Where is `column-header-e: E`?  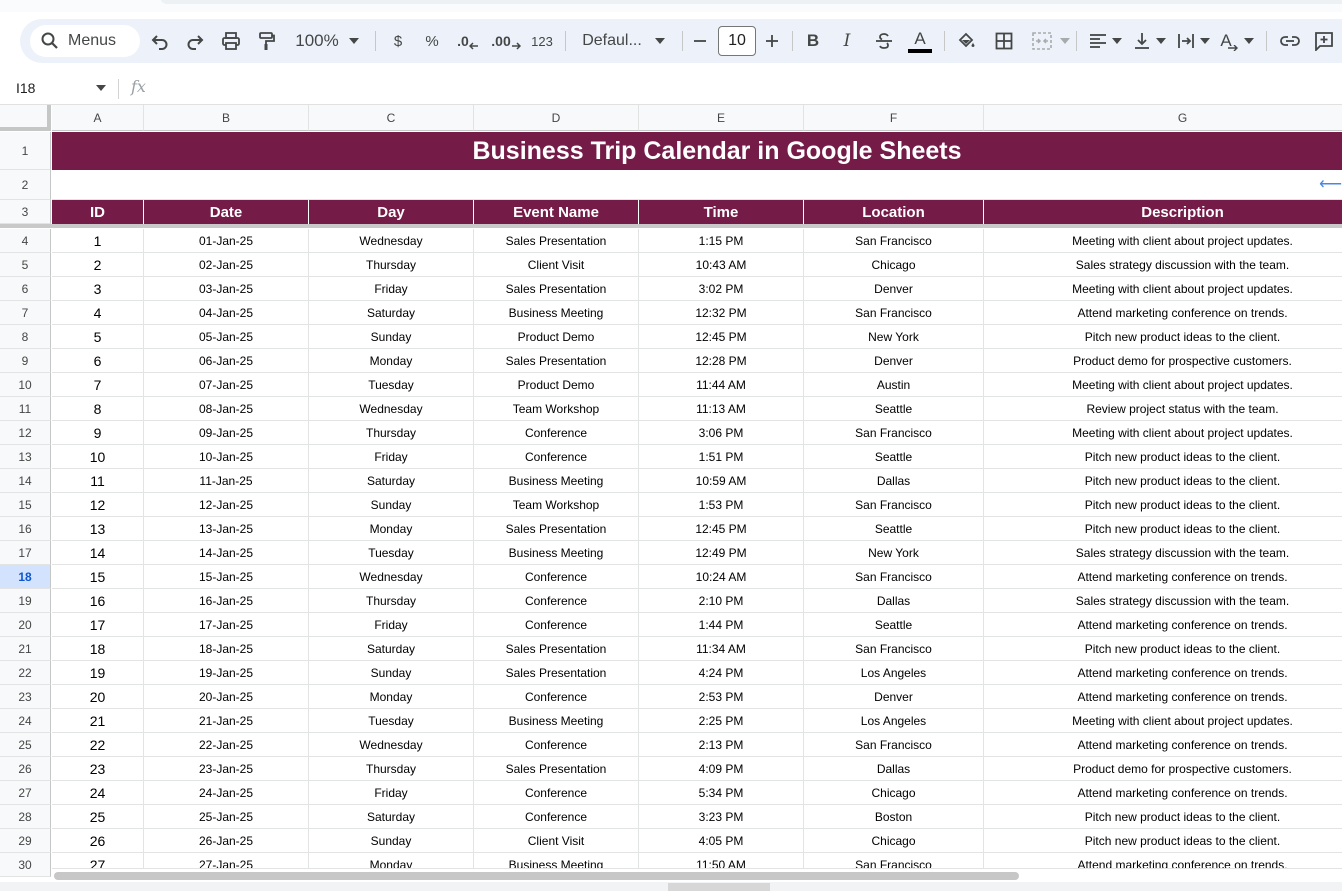 column-header-e: E is located at coordinates (721, 118).